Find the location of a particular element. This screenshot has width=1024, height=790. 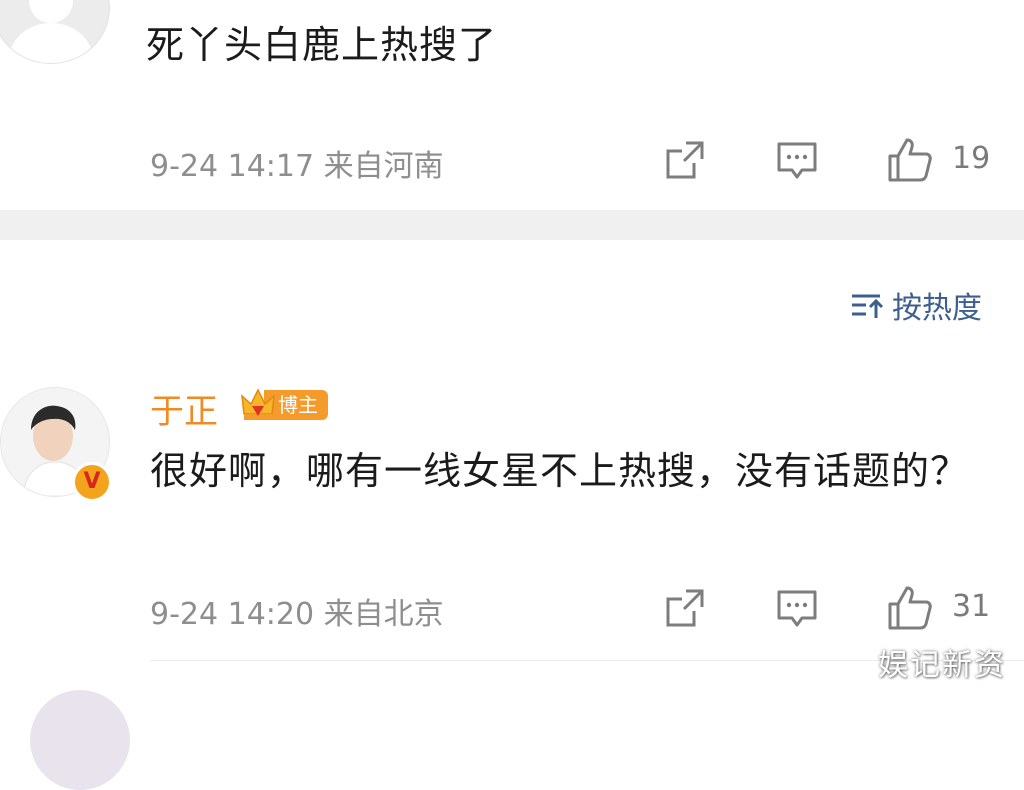

comment-meta: 9-24 14:17 来自河南 is located at coordinates (297, 163).